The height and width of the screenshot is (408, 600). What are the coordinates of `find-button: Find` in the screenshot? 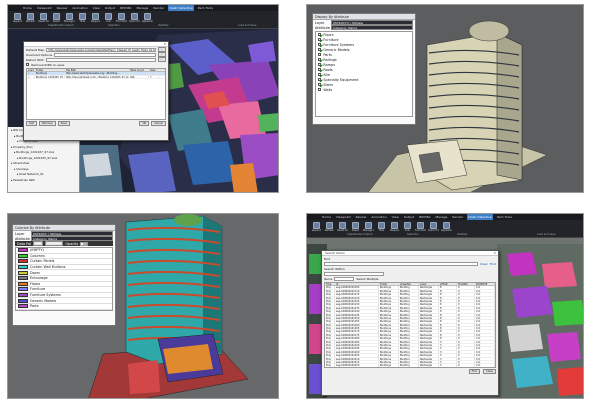 It's located at (474, 371).